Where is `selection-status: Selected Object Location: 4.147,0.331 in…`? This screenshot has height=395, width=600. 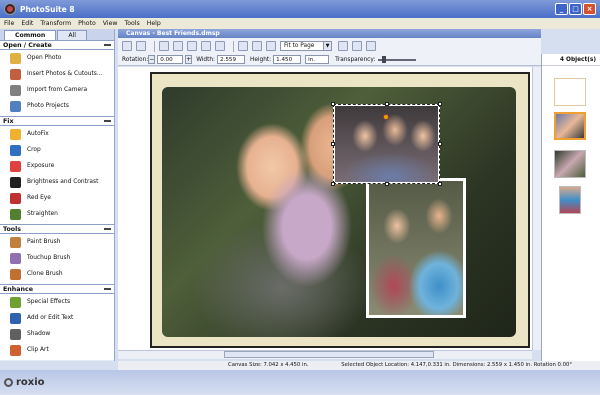
selection-status: Selected Object Location: 4.147,0.331 in… is located at coordinates (456, 365).